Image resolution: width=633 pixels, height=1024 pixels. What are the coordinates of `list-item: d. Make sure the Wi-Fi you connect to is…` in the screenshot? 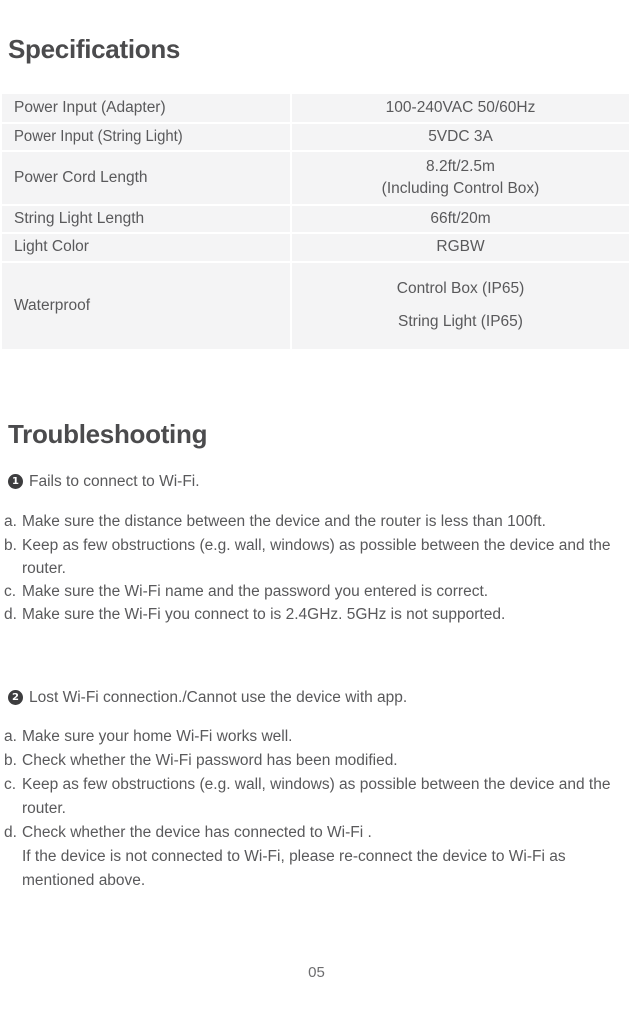 It's located at (316, 614).